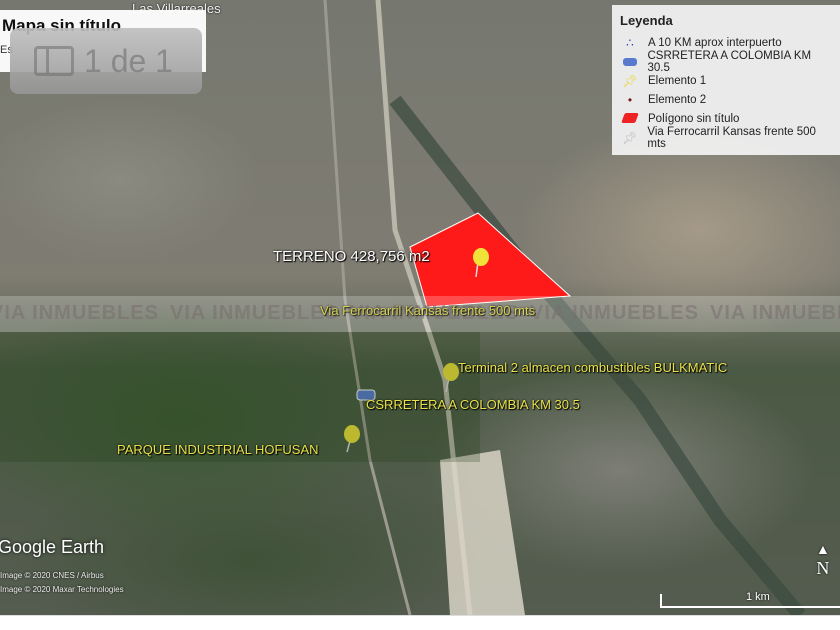 Image resolution: width=840 pixels, height=630 pixels. I want to click on google-earth-logo: Google Earth, so click(52, 547).